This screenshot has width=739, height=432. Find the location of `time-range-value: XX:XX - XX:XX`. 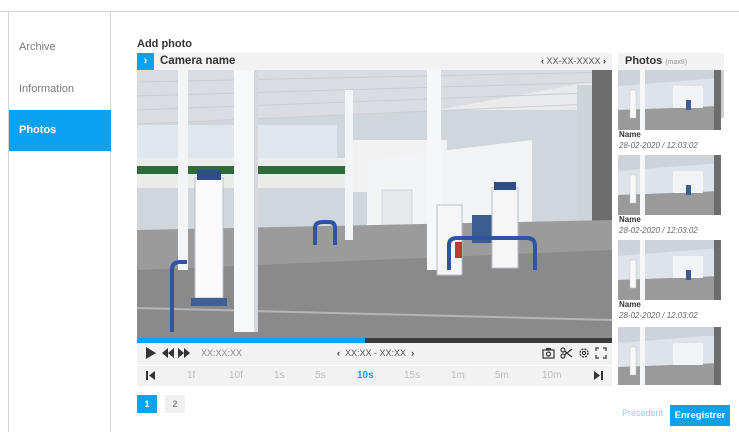

time-range-value: XX:XX - XX:XX is located at coordinates (376, 353).